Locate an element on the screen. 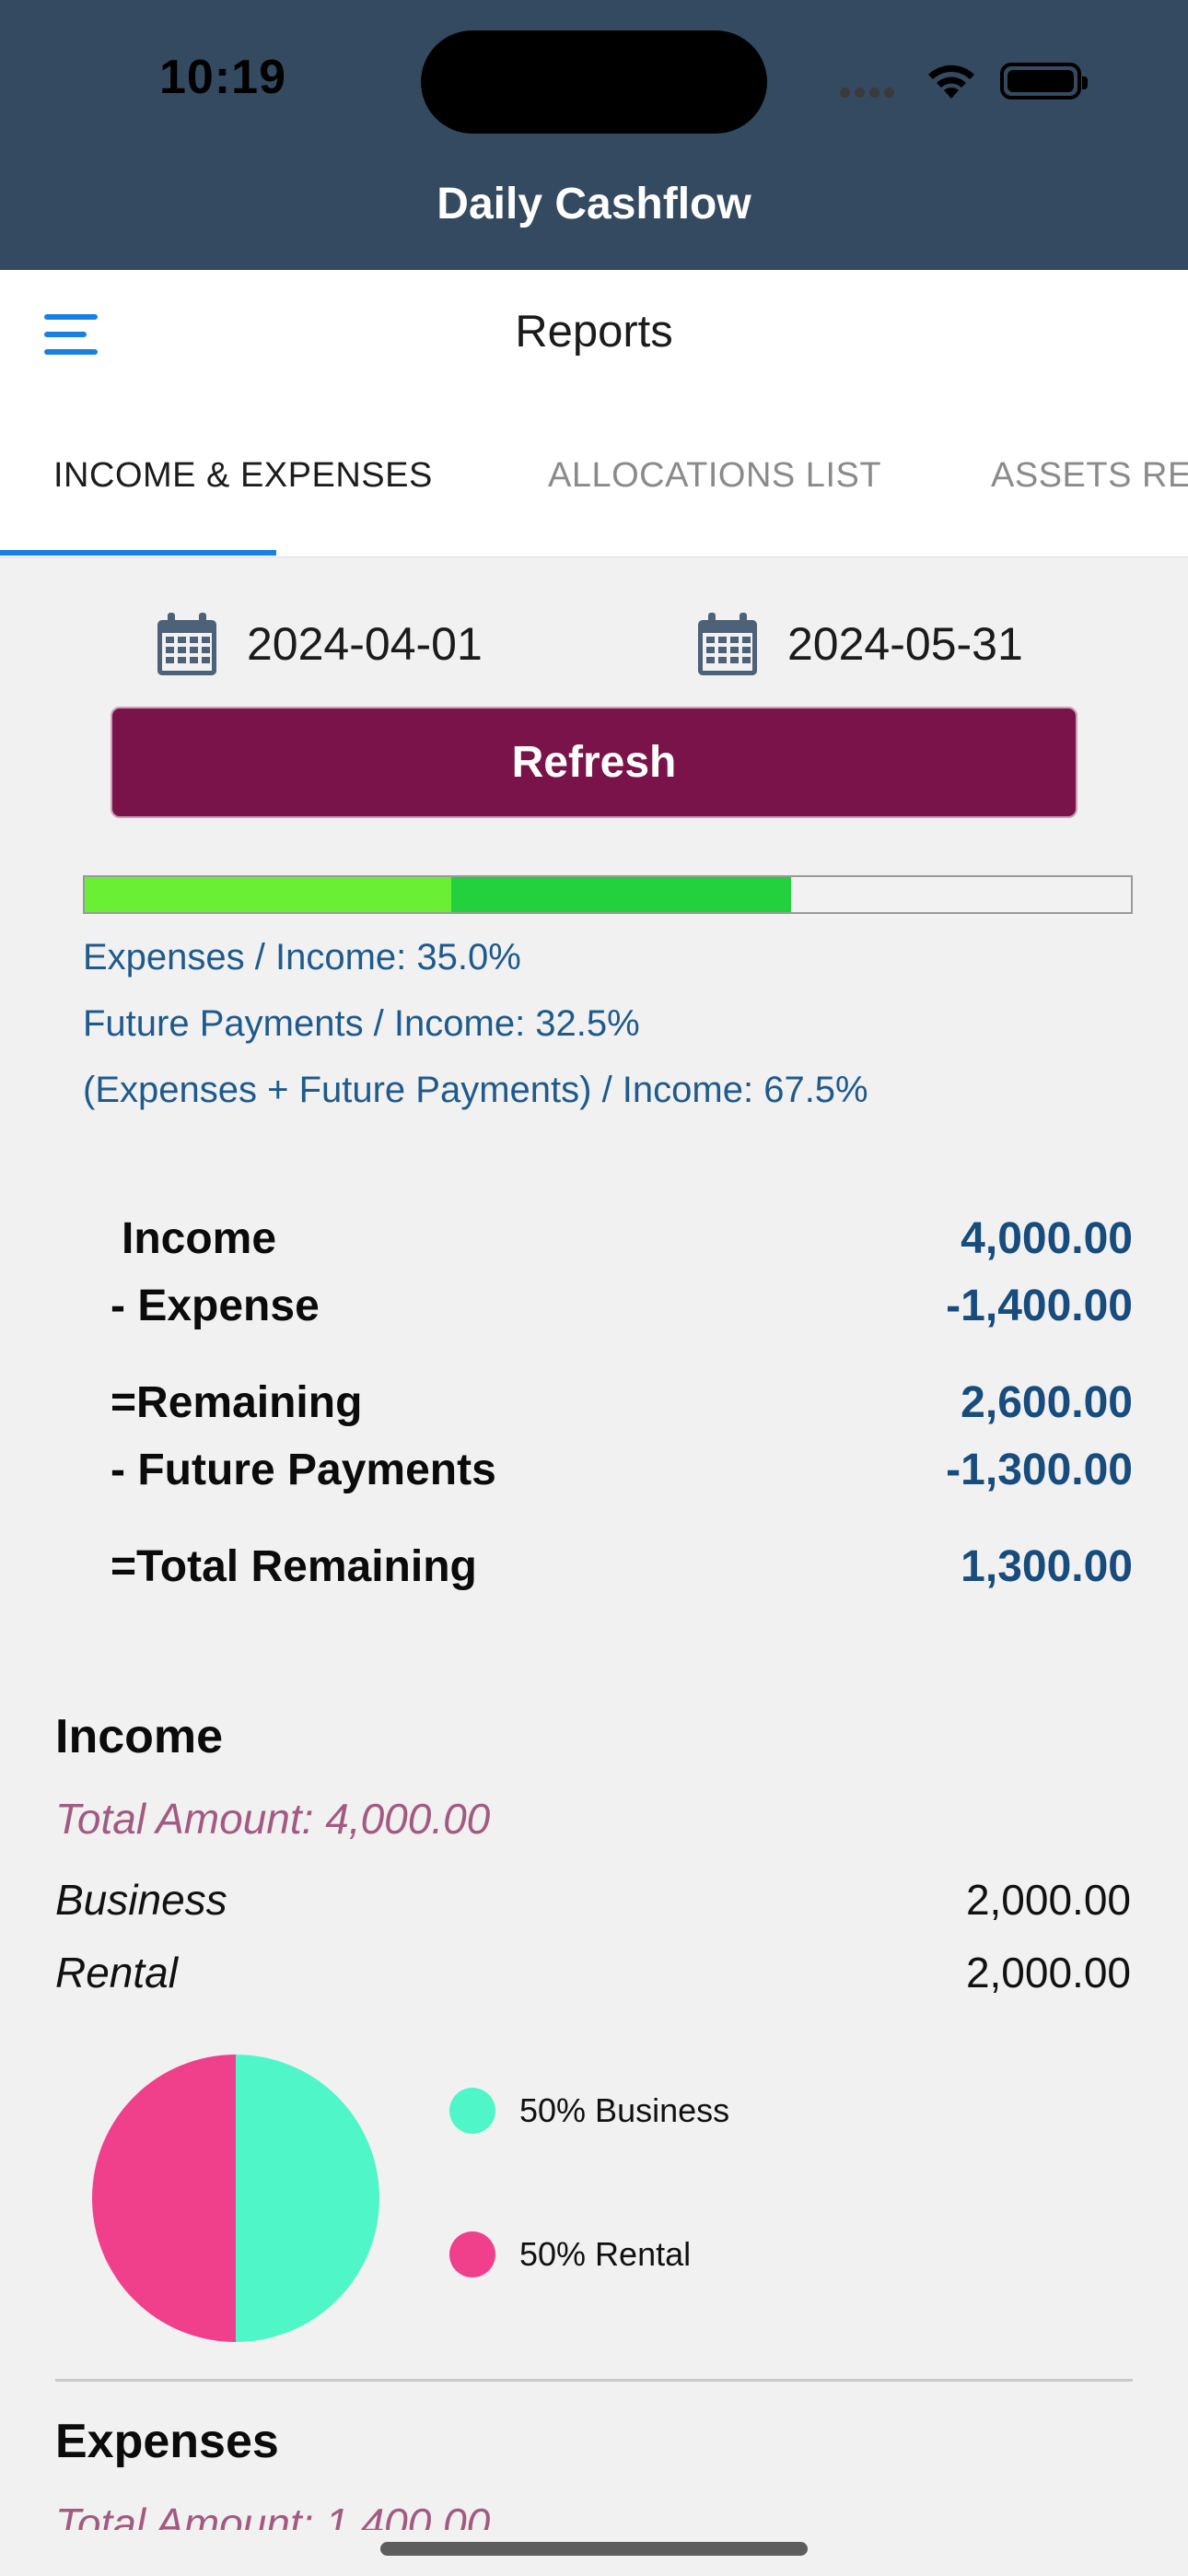 The image size is (1188, 2576). income-total-amount: Total Amount: 4,000.00 is located at coordinates (273, 1819).